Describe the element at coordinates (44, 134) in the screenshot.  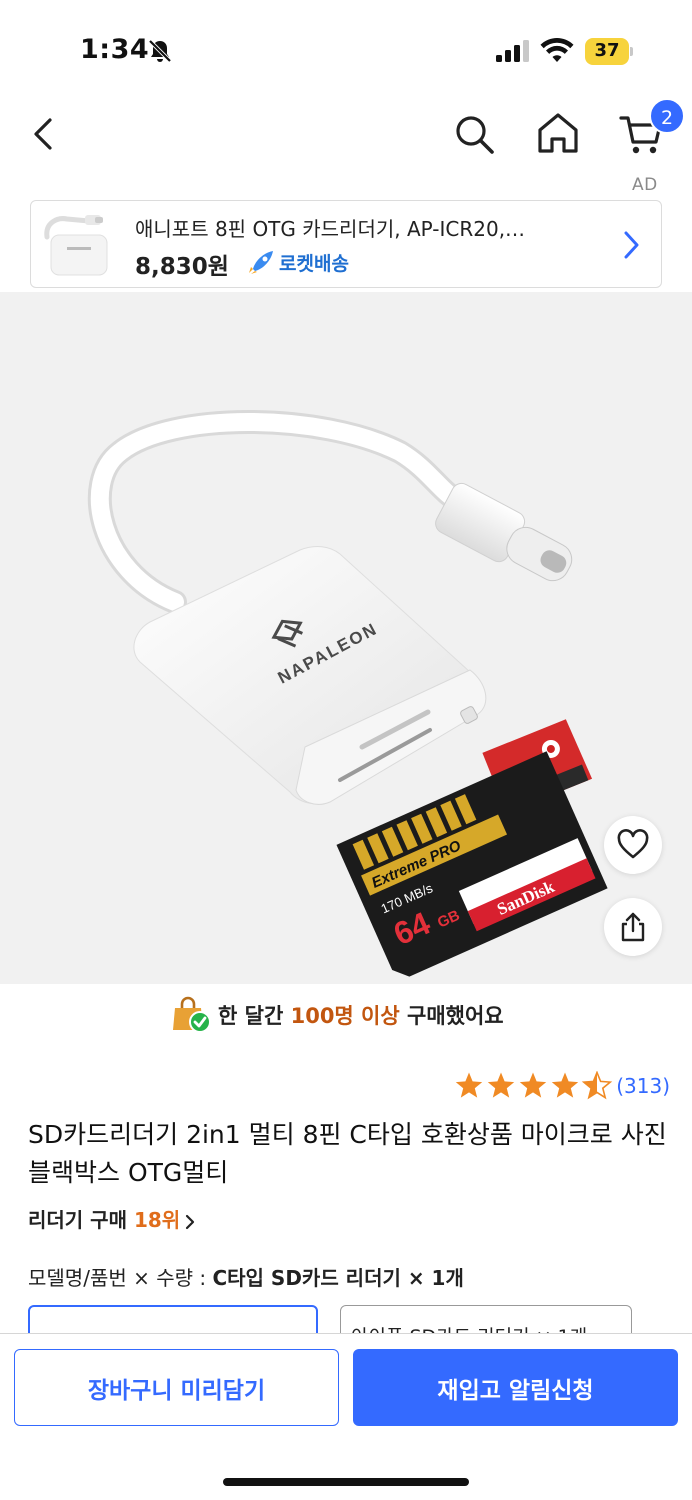
I see `back-icon` at that location.